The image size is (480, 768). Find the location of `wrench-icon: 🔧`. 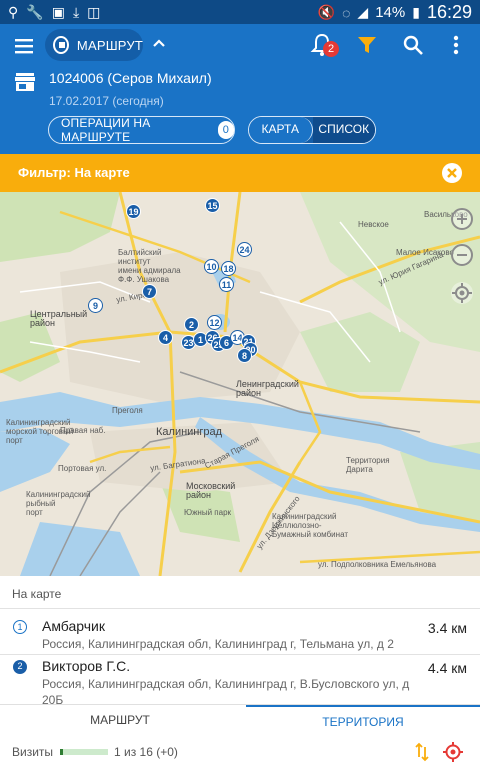

wrench-icon: 🔧 is located at coordinates (35, 12).